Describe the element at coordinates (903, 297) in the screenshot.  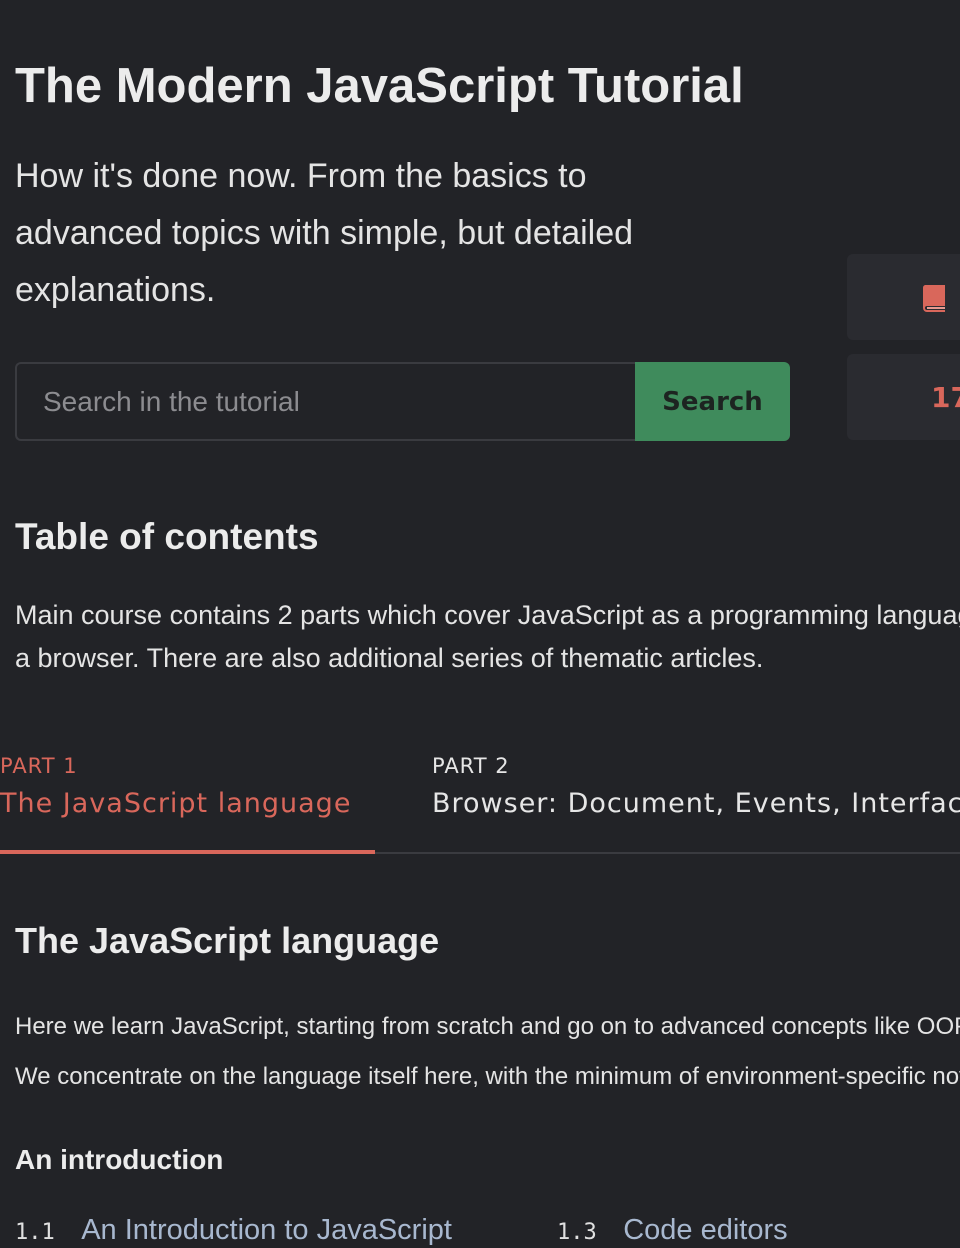
I see `books-card` at that location.